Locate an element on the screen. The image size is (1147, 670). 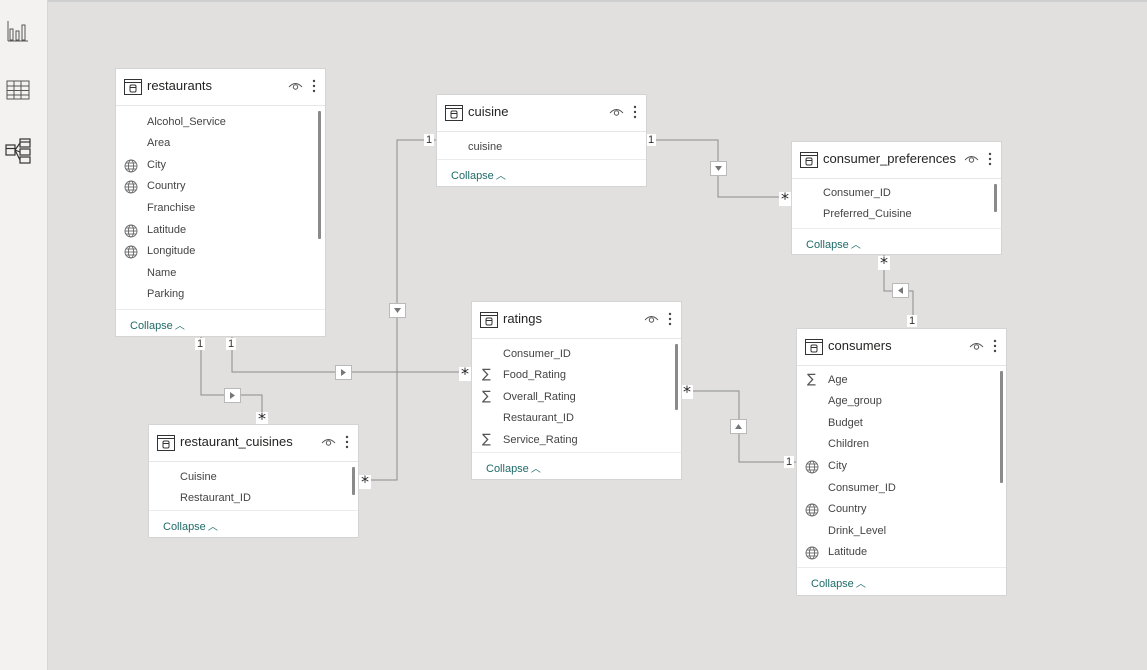
field-row: Parking is located at coordinates (220, 295).